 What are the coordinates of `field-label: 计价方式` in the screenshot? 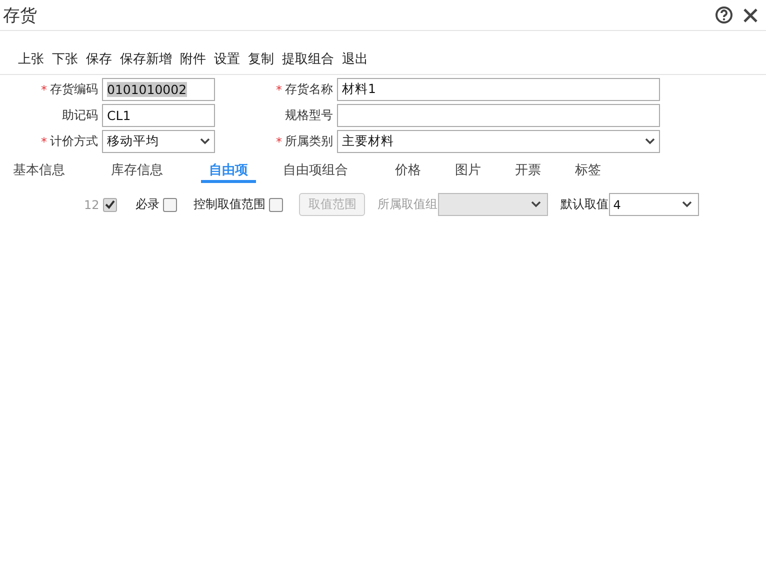 It's located at (74, 141).